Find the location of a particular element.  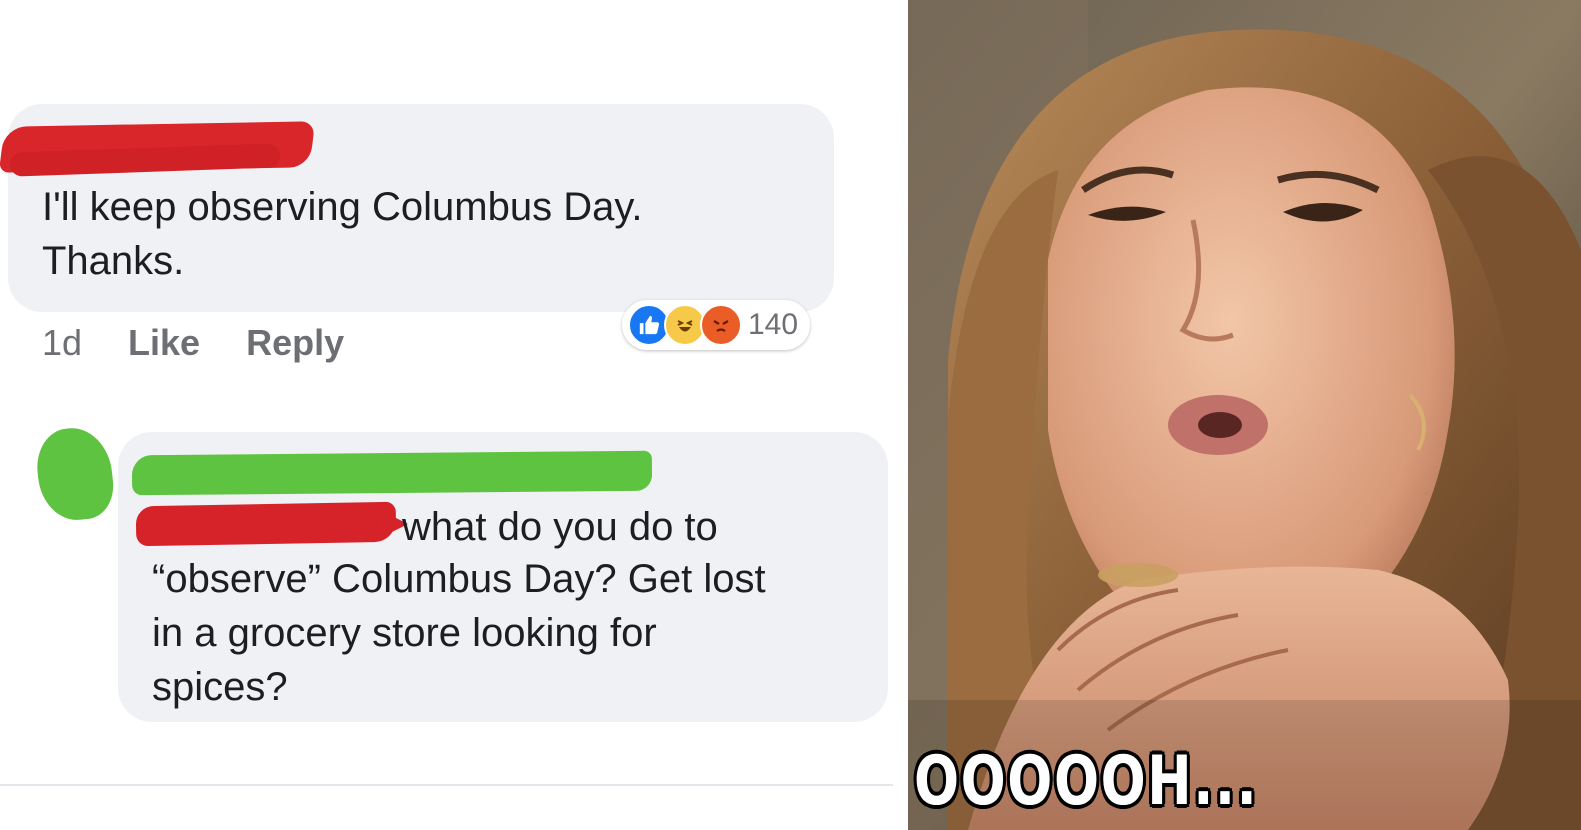

comment-timestamp: 1d is located at coordinates (62, 342).